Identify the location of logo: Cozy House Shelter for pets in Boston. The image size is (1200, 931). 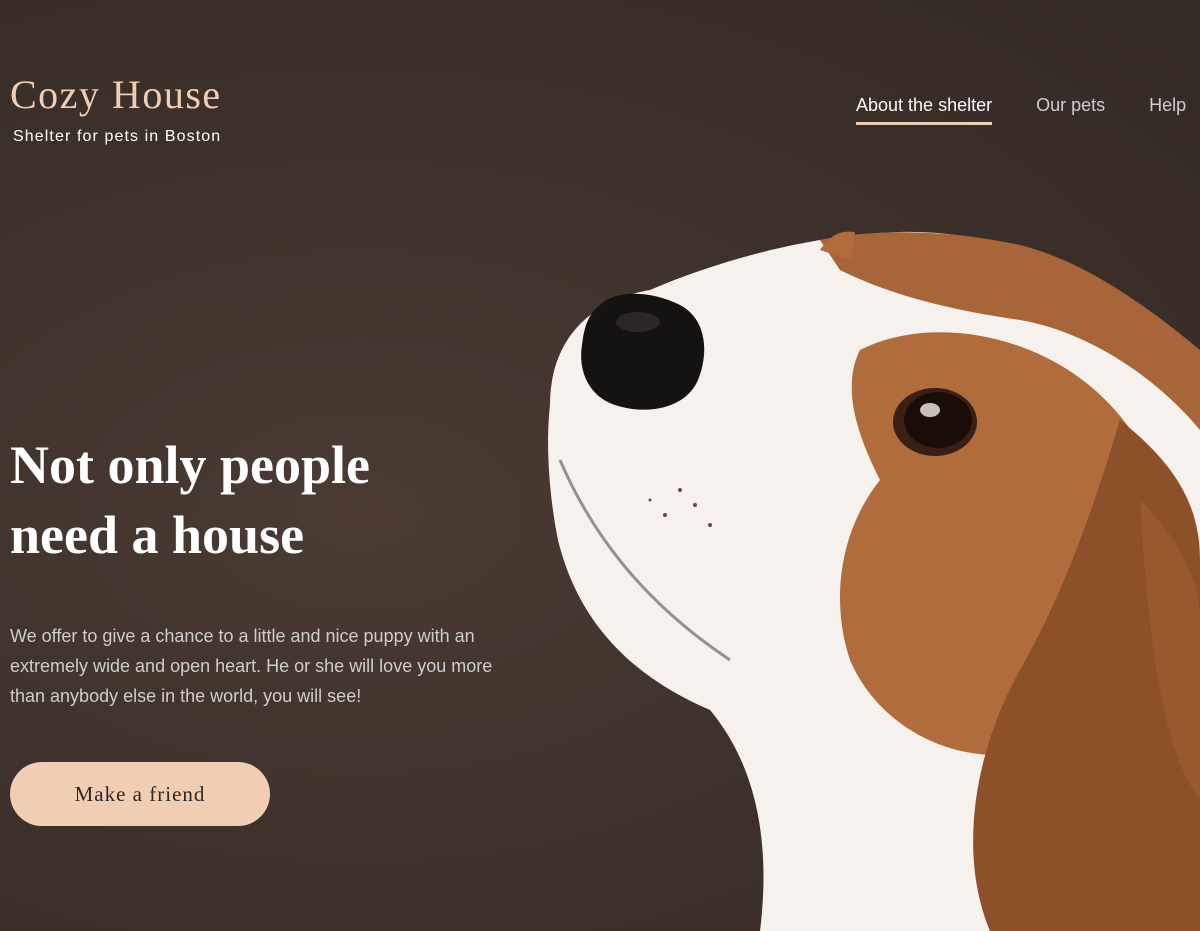
(116, 109).